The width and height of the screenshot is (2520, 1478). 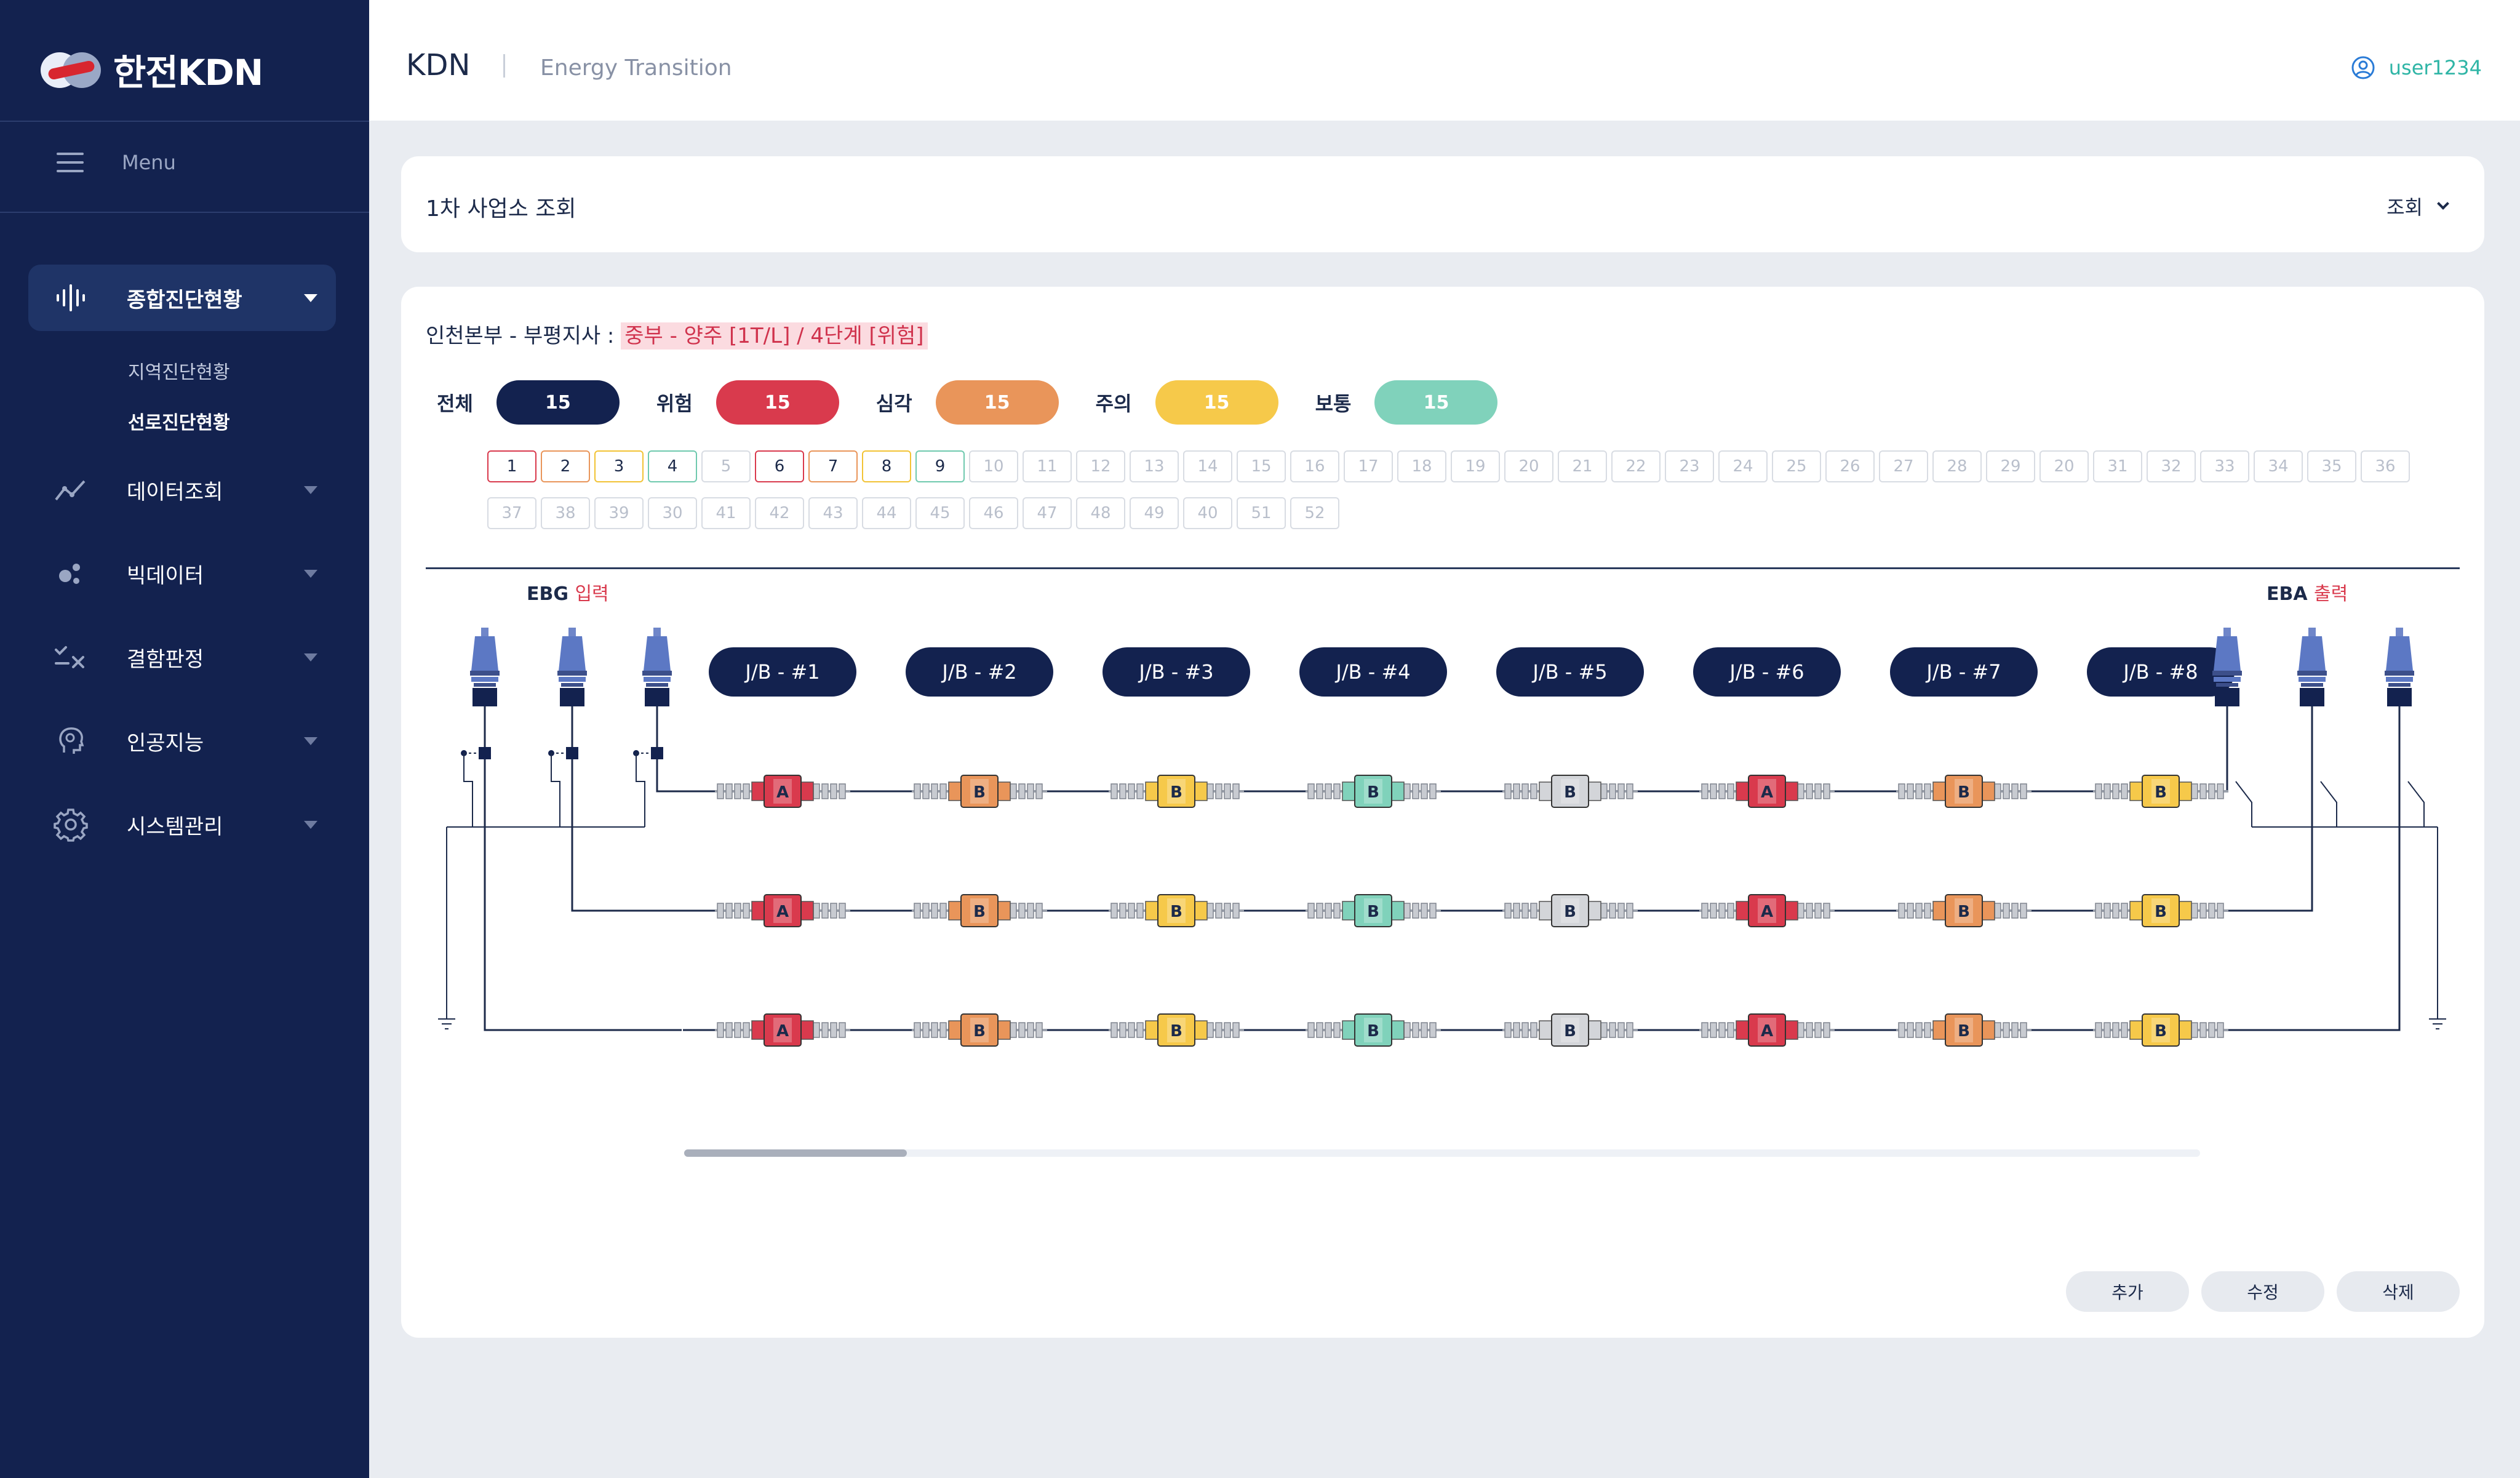 What do you see at coordinates (1207, 513) in the screenshot?
I see `section-number-chip: 40` at bounding box center [1207, 513].